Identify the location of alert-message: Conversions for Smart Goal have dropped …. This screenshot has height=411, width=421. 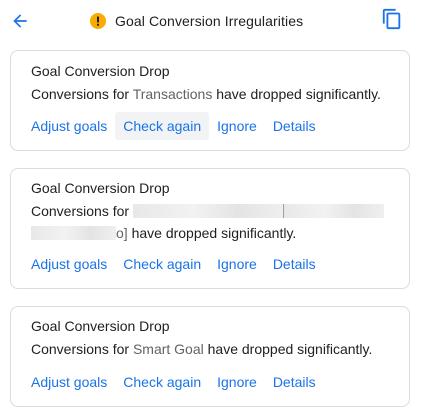
(216, 349).